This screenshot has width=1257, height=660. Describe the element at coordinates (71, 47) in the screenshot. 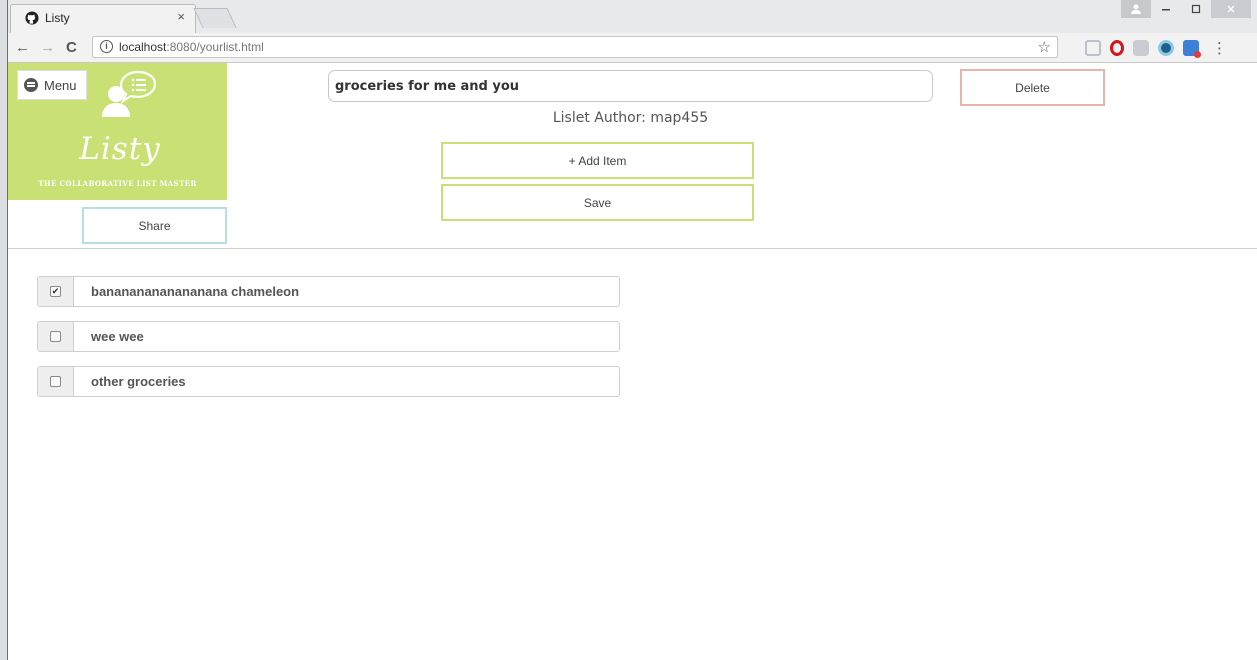

I see `reload-icon: C` at that location.